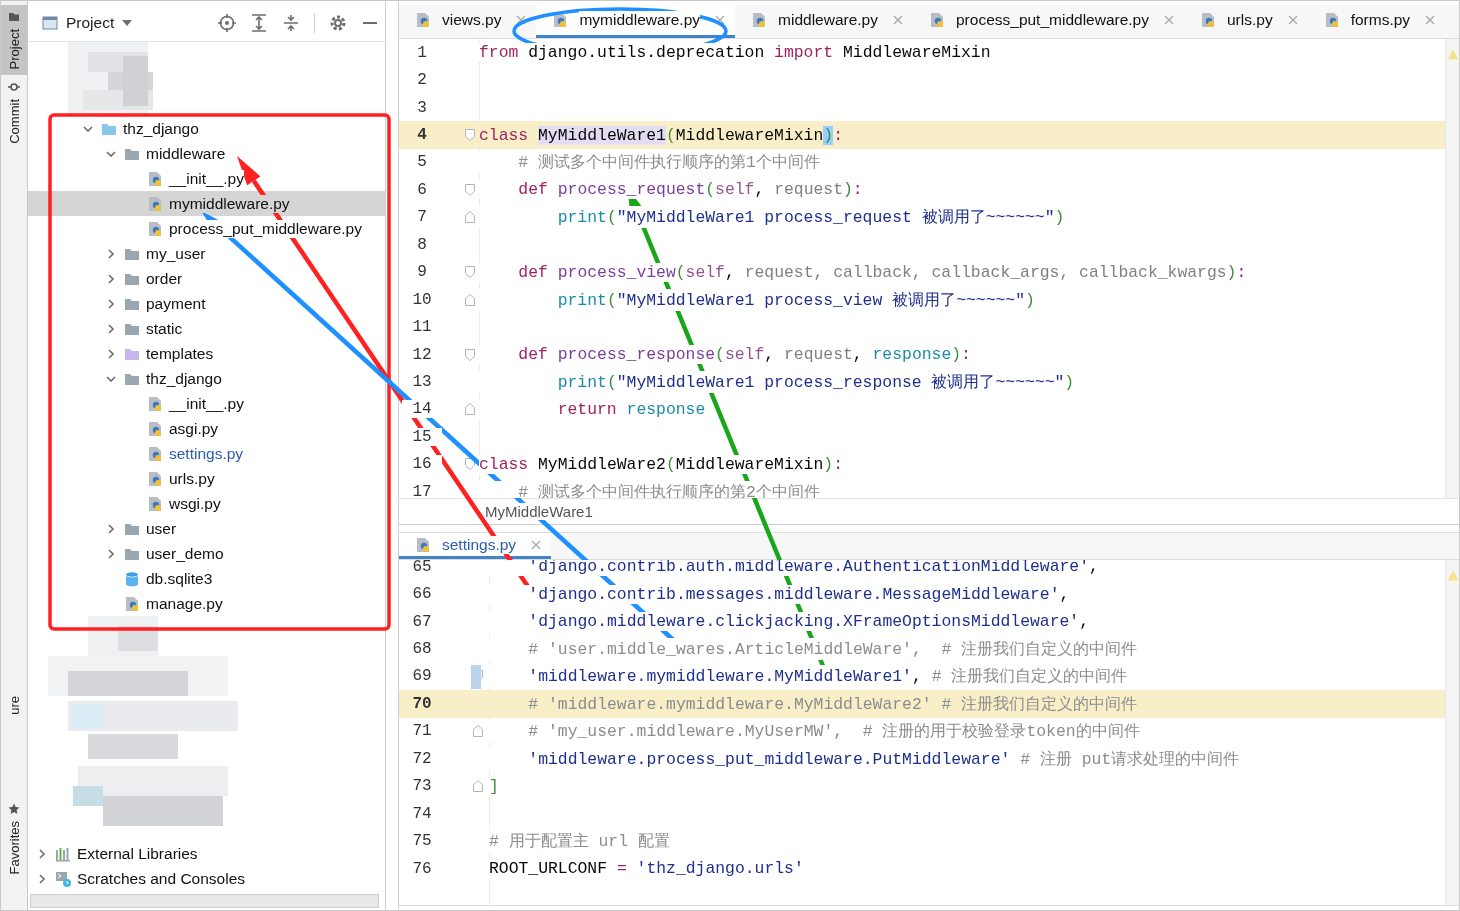 The width and height of the screenshot is (1460, 911). Describe the element at coordinates (259, 23) in the screenshot. I see `expand-all-icon` at that location.